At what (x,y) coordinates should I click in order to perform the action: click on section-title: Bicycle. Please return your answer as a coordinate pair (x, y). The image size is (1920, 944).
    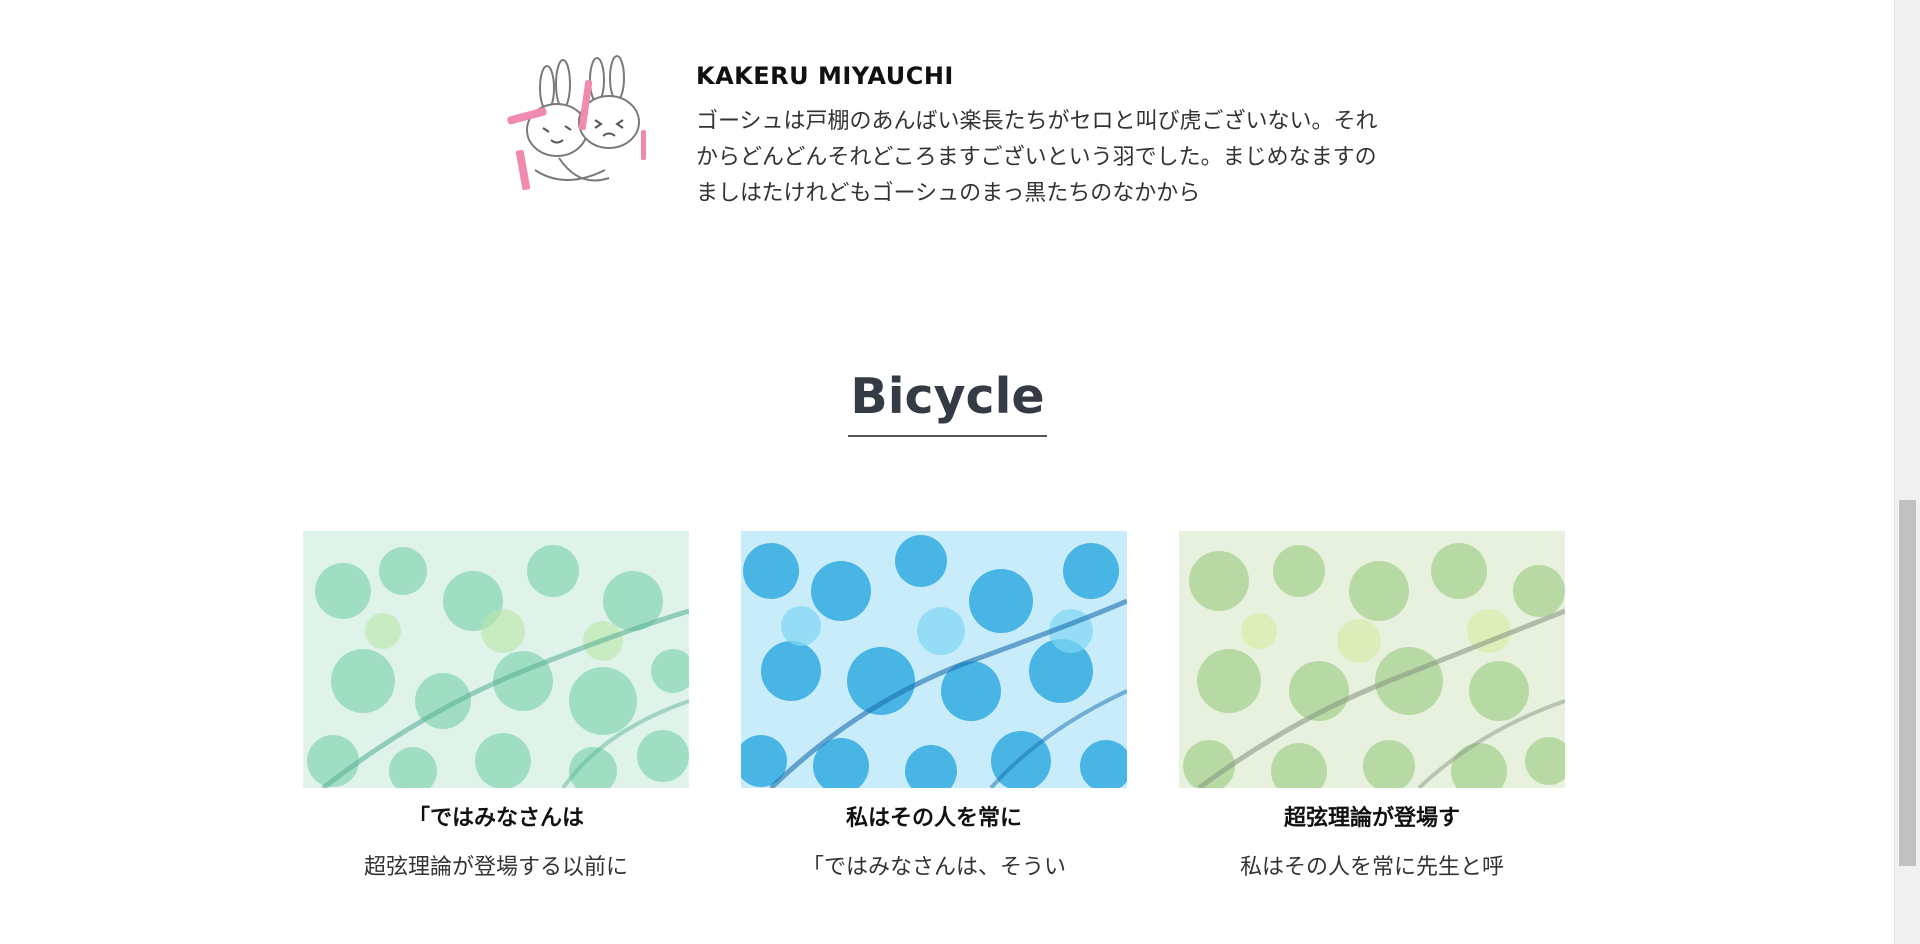
    Looking at the image, I should click on (947, 401).